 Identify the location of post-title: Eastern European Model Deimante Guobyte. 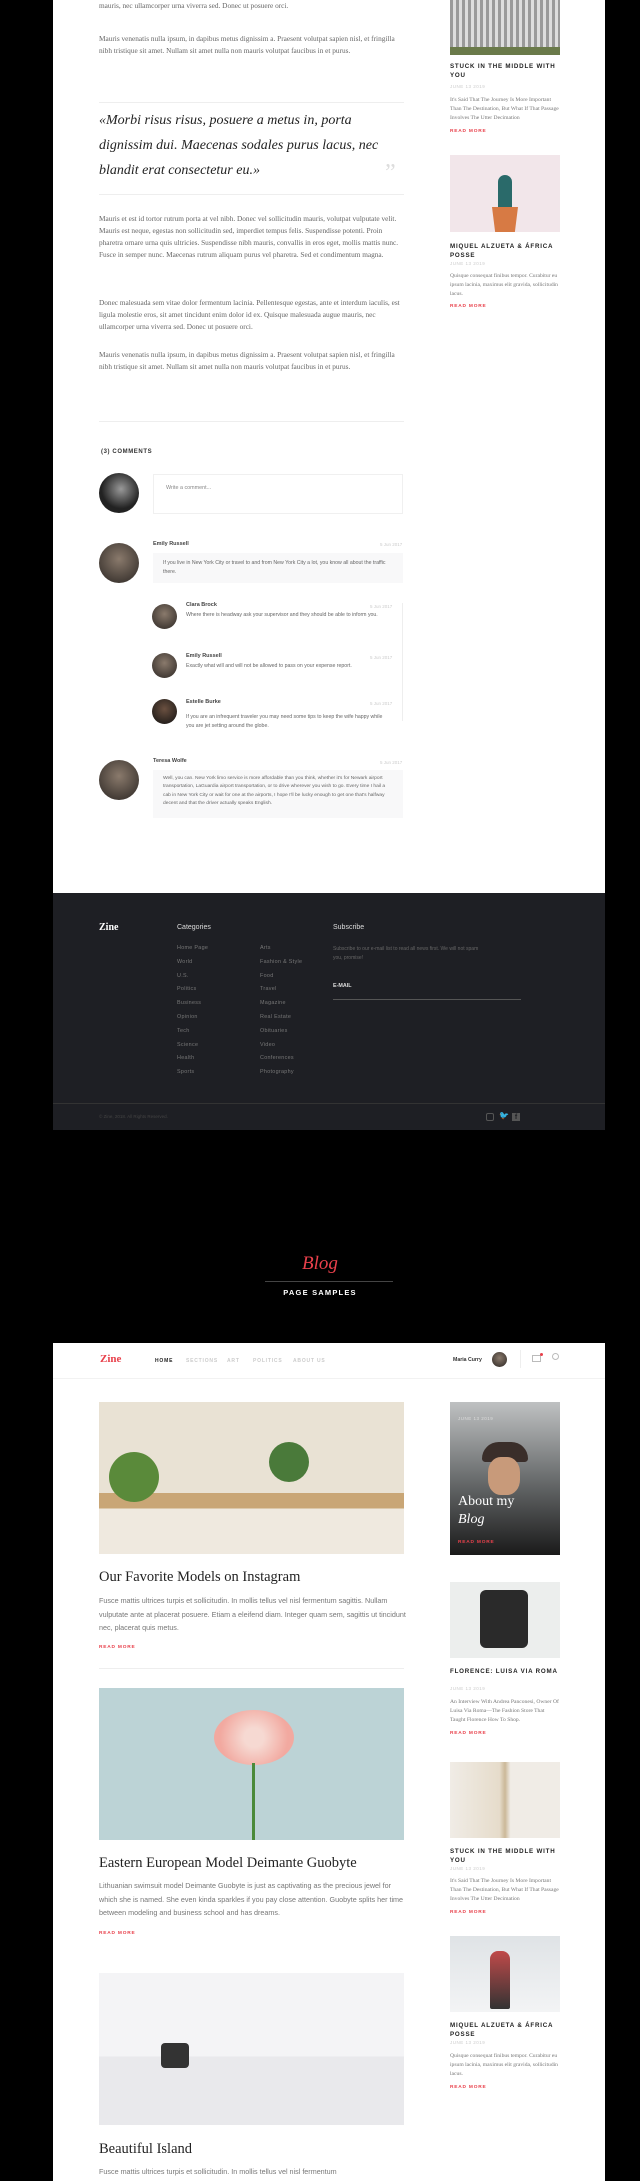
(228, 1863).